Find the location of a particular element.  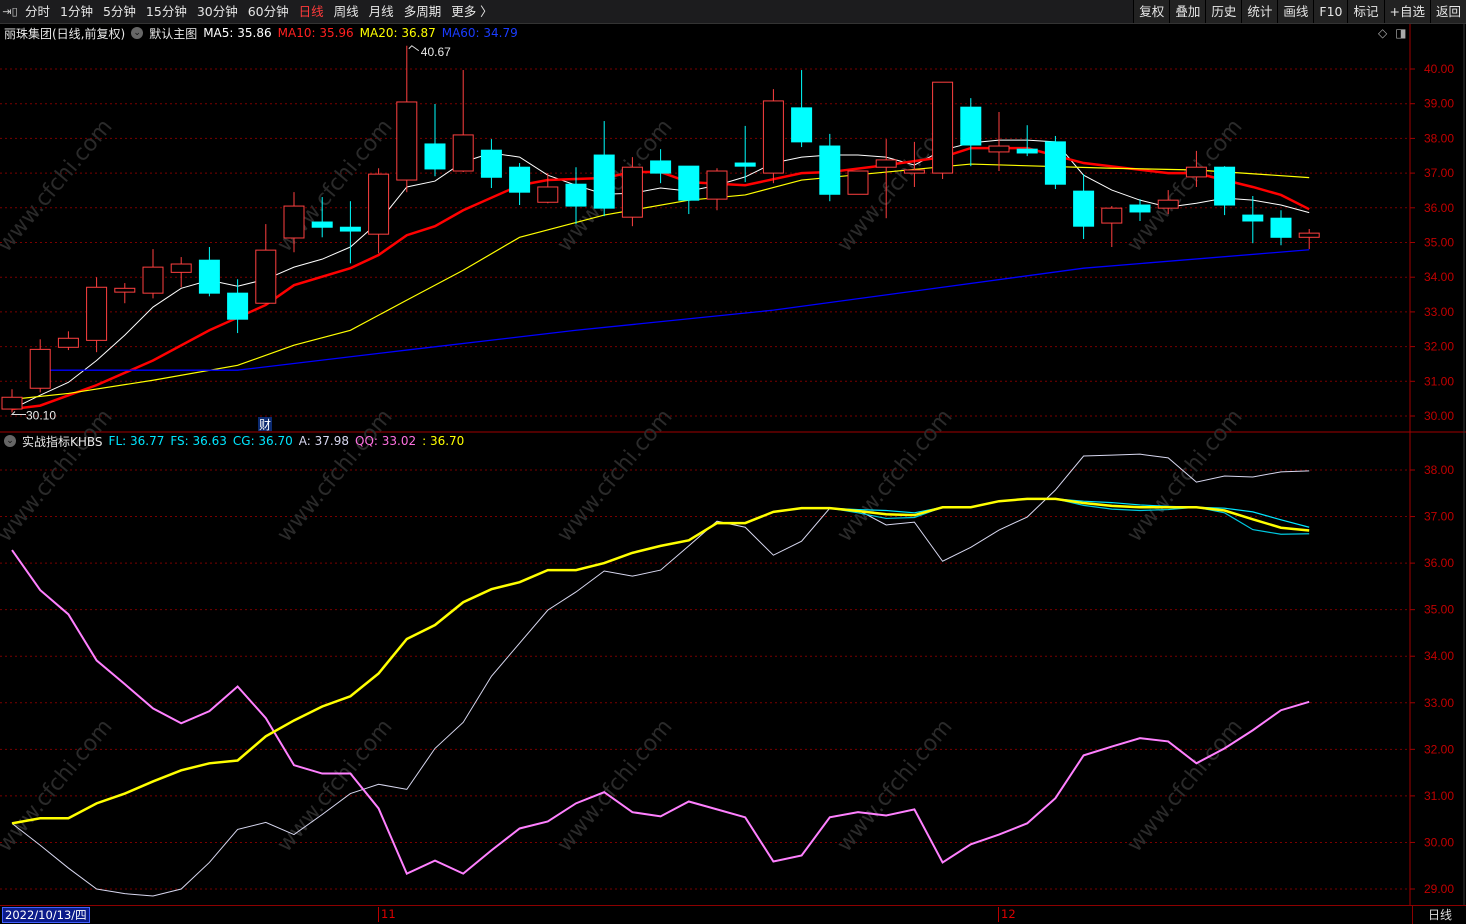

ma5-value: MA5: 35.86 is located at coordinates (237, 33).